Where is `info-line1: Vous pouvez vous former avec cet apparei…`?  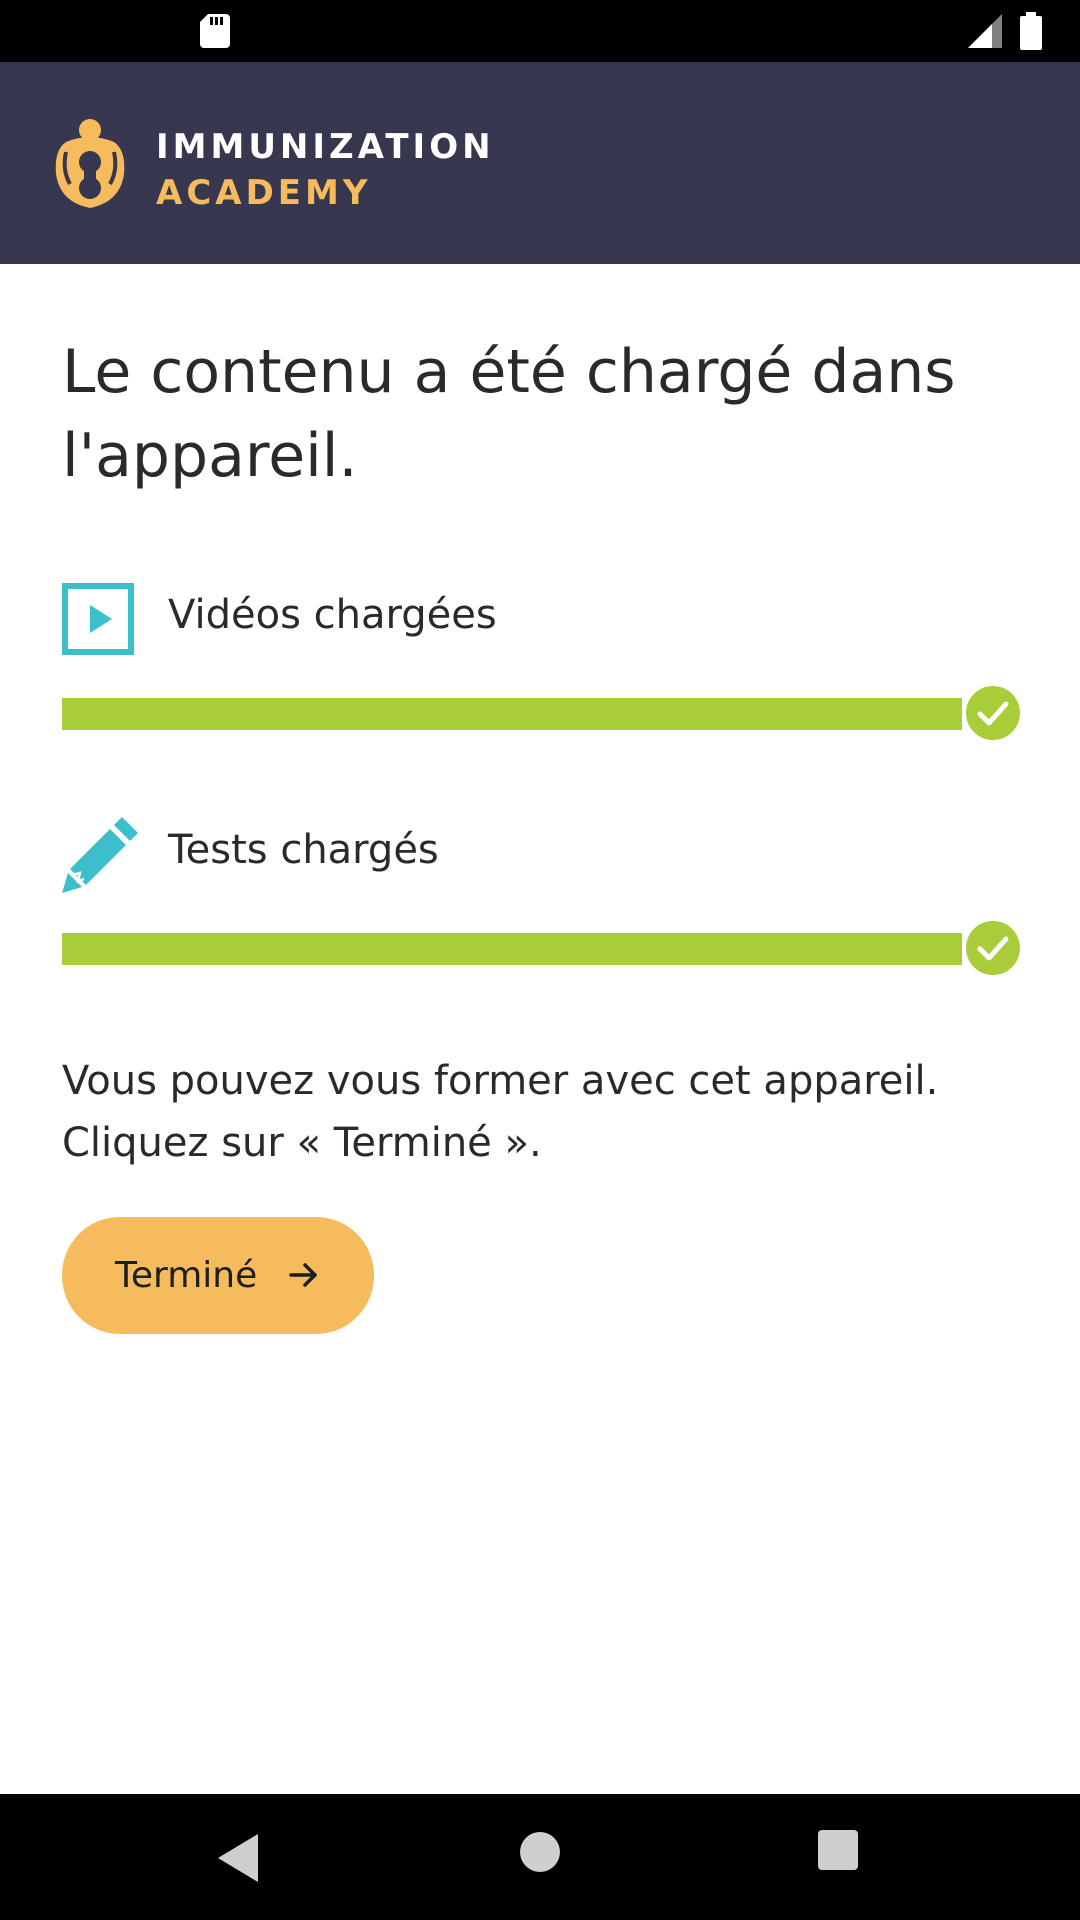 info-line1: Vous pouvez vous former avec cet apparei… is located at coordinates (500, 1081).